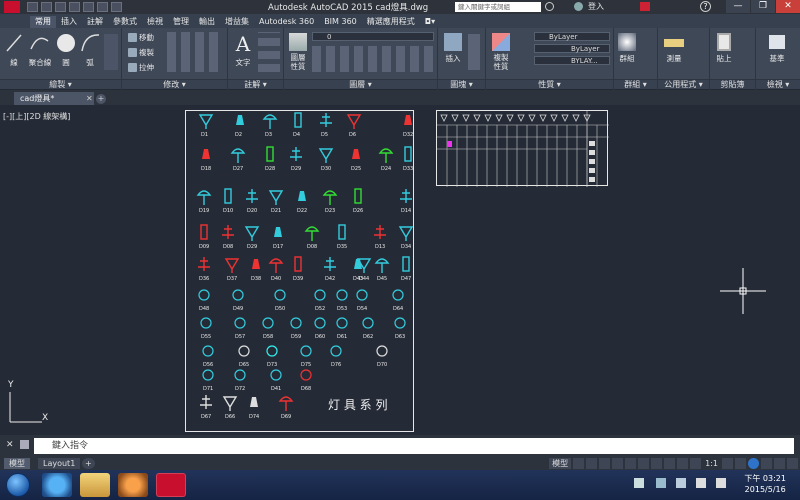 Image resolution: width=800 pixels, height=500 pixels. I want to click on lamp-symbol: D72, so click(240, 380).